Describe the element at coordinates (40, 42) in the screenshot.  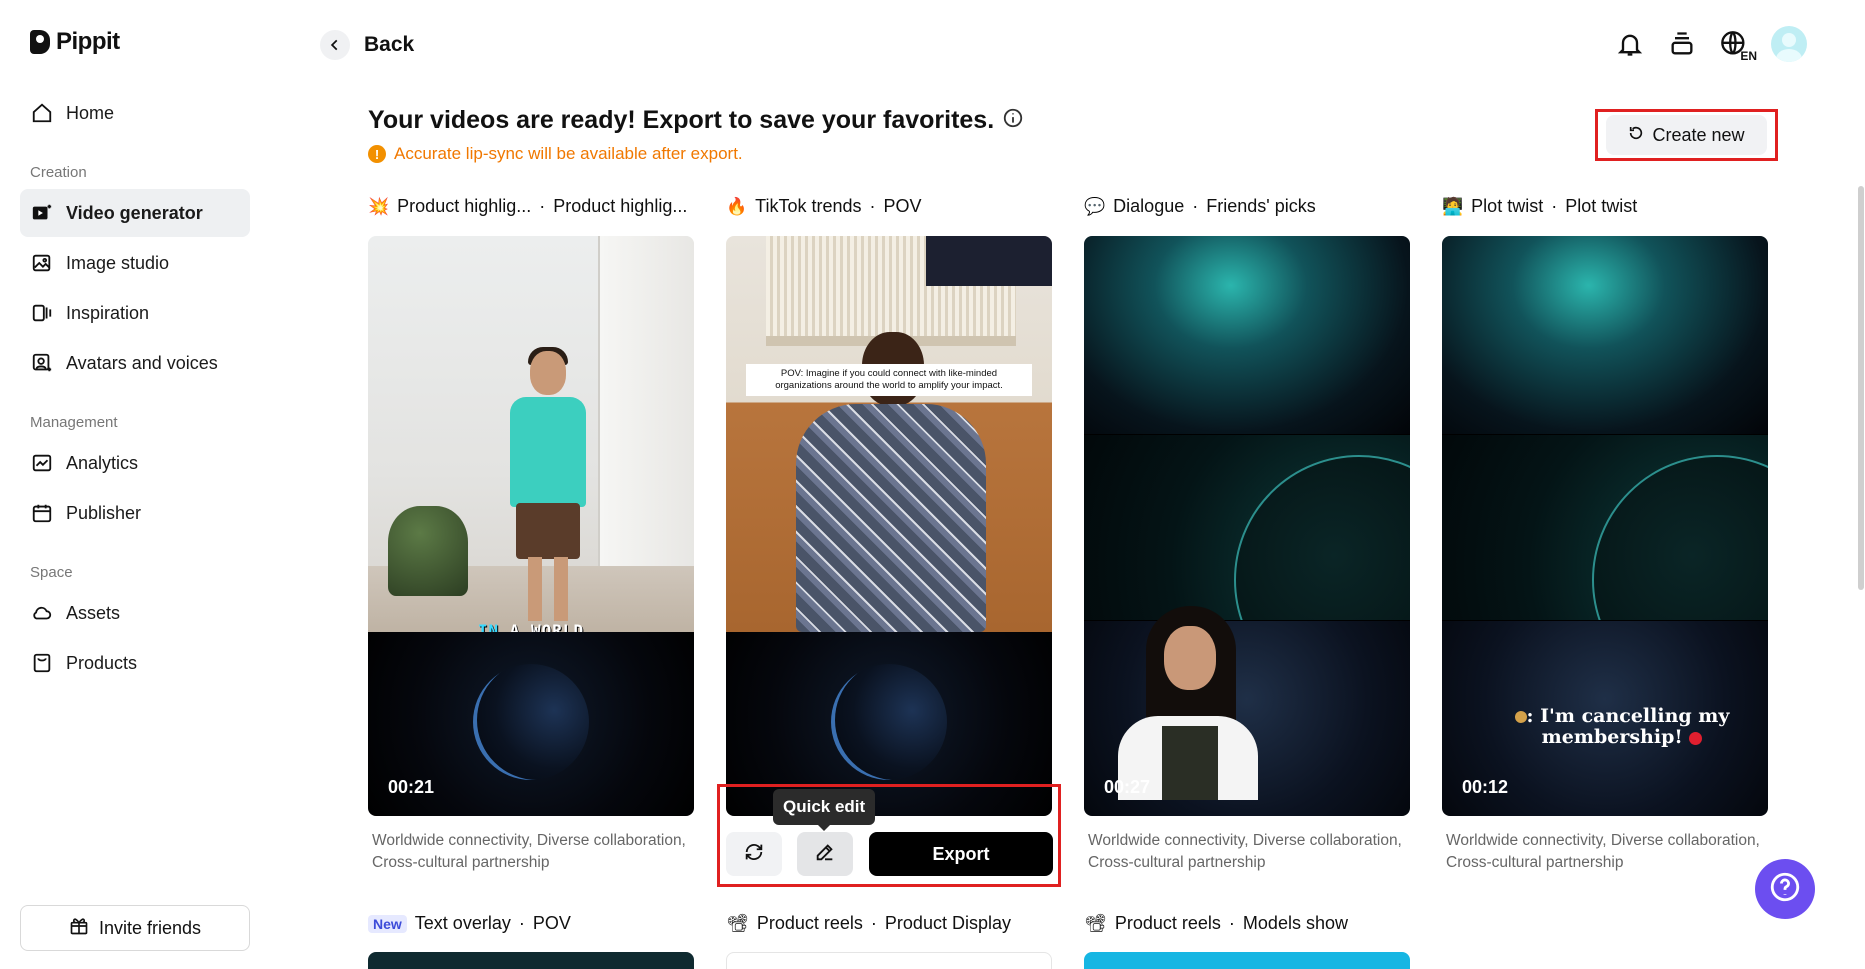
I see `logo-icon` at that location.